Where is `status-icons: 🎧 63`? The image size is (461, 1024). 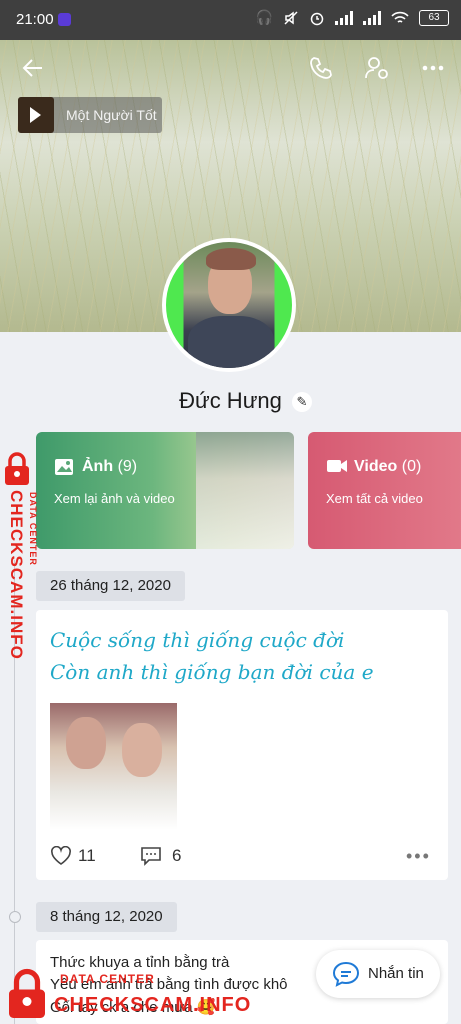
status-icons: 🎧 63 is located at coordinates (352, 17).